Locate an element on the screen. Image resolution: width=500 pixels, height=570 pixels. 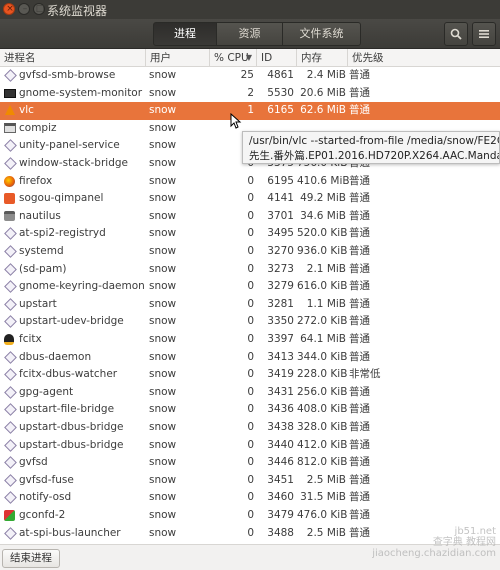
sort-descending-icon: ▼ is located at coordinates (248, 57).